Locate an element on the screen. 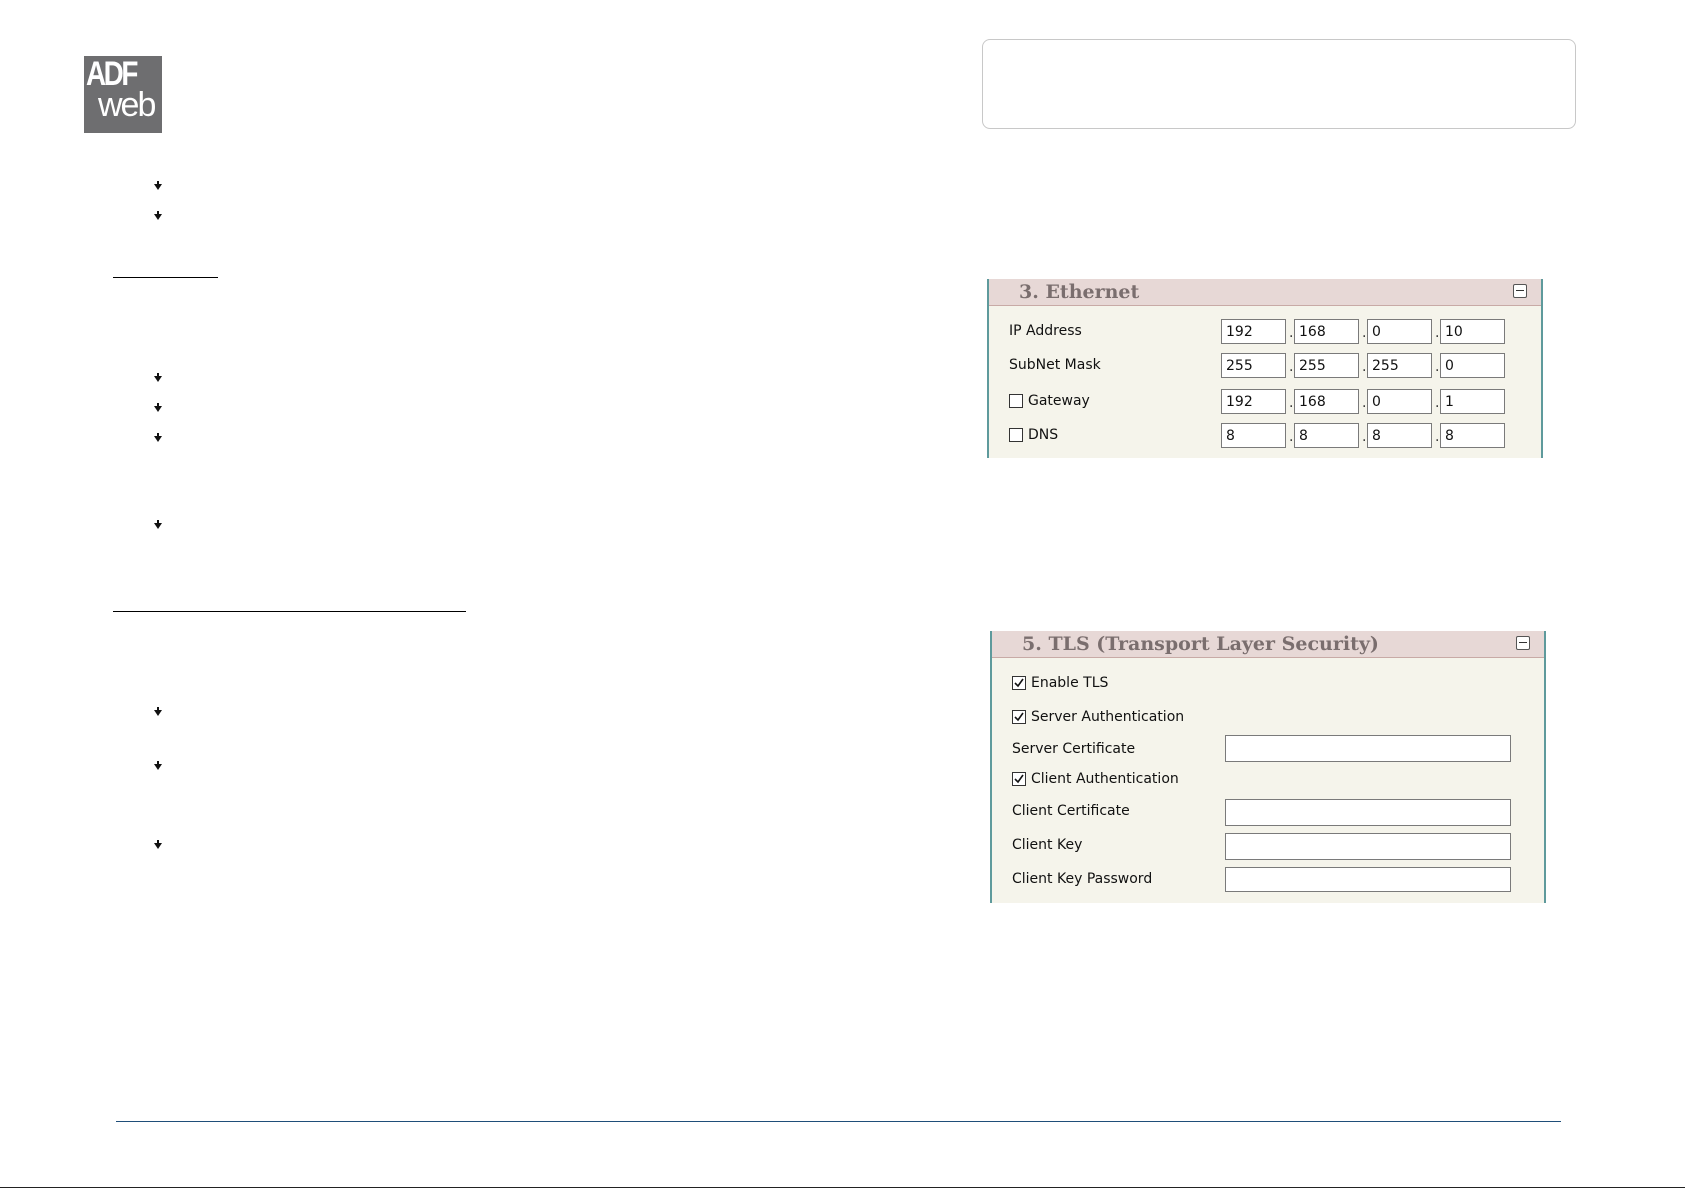 The height and width of the screenshot is (1191, 1685). ethernet-panel-header: 3. Ethernet is located at coordinates (1265, 292).